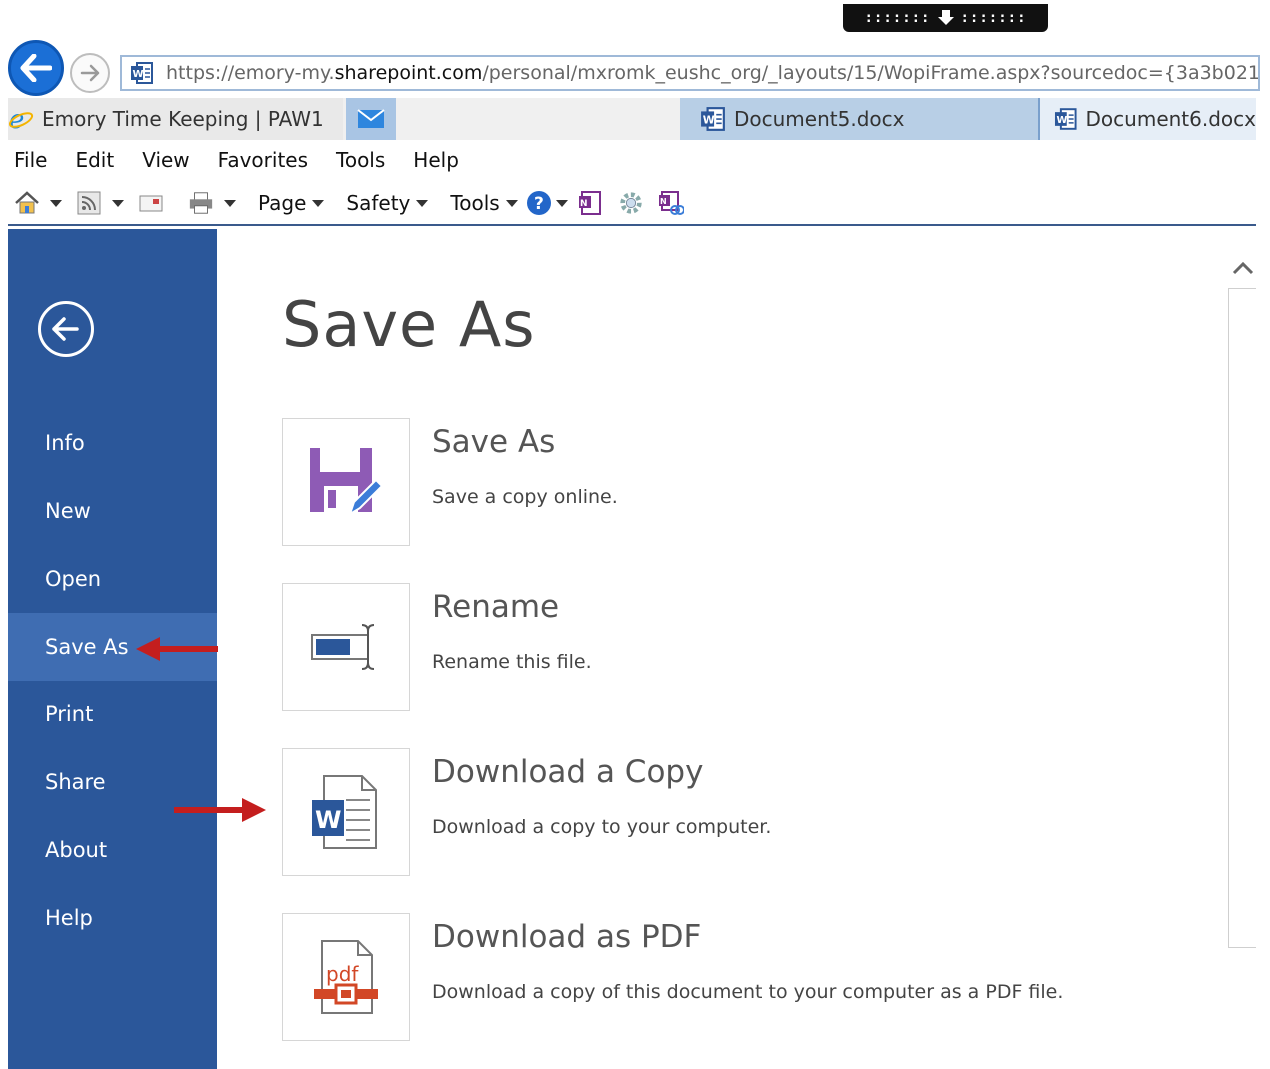  I want to click on gear-icon, so click(631, 203).